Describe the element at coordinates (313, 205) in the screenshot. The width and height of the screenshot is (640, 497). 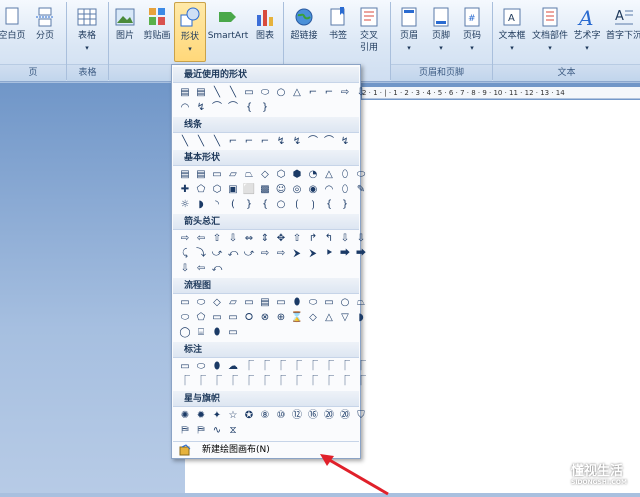
I see `shape-item: ⟯` at that location.